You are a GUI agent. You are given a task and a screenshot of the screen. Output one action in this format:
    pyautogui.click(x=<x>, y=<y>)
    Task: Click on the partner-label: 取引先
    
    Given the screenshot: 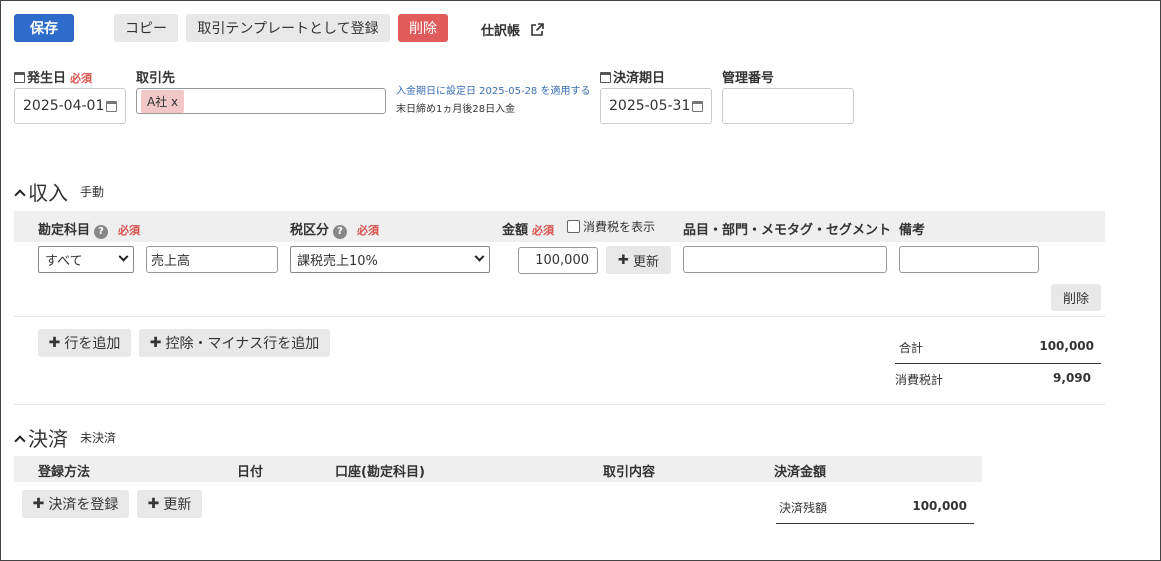 What is the action you would take?
    pyautogui.click(x=156, y=78)
    